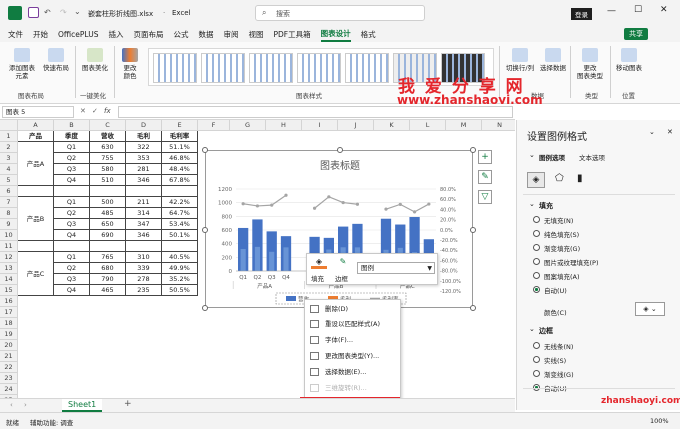 This screenshot has width=680, height=429. I want to click on share-button: 共享, so click(636, 34).